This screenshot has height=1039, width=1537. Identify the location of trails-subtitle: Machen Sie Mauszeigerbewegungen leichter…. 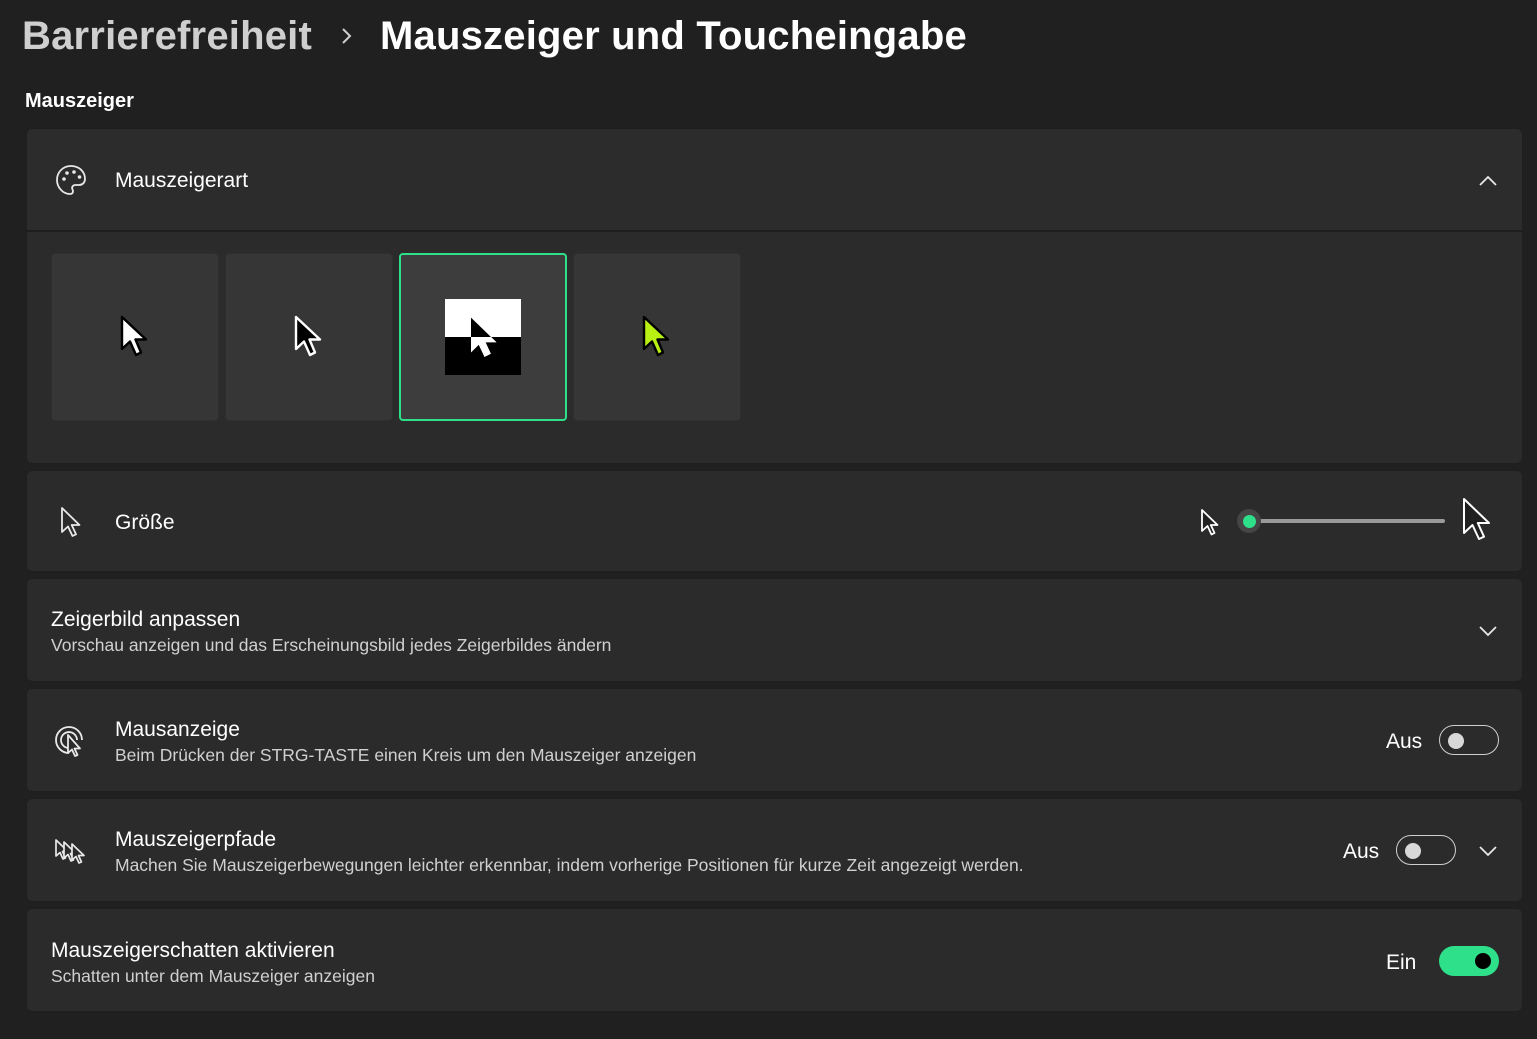
(569, 865).